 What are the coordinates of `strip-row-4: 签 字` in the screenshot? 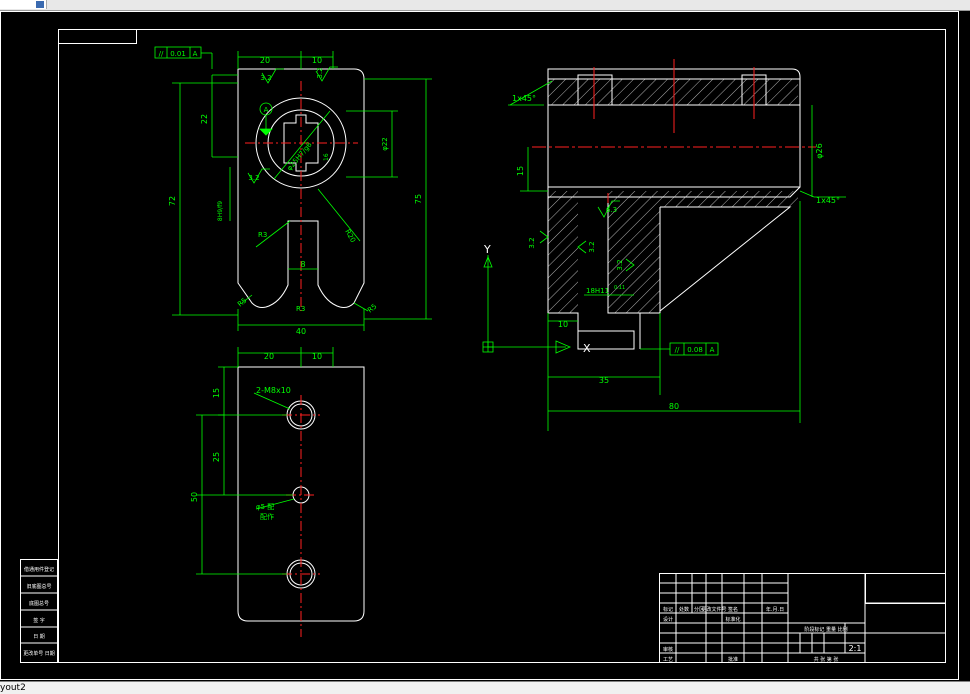 It's located at (39, 620).